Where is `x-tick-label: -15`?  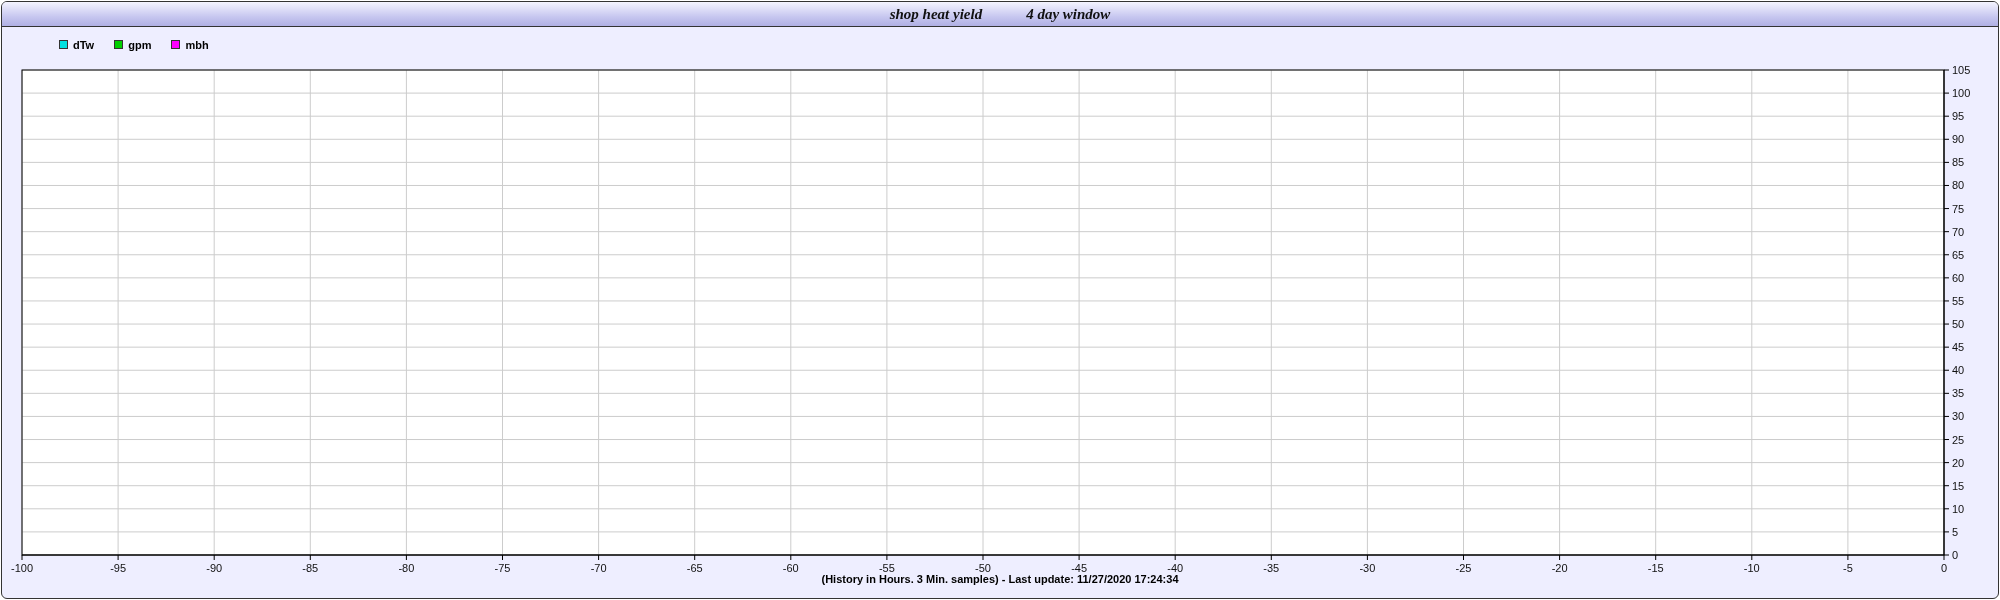
x-tick-label: -15 is located at coordinates (1655, 568).